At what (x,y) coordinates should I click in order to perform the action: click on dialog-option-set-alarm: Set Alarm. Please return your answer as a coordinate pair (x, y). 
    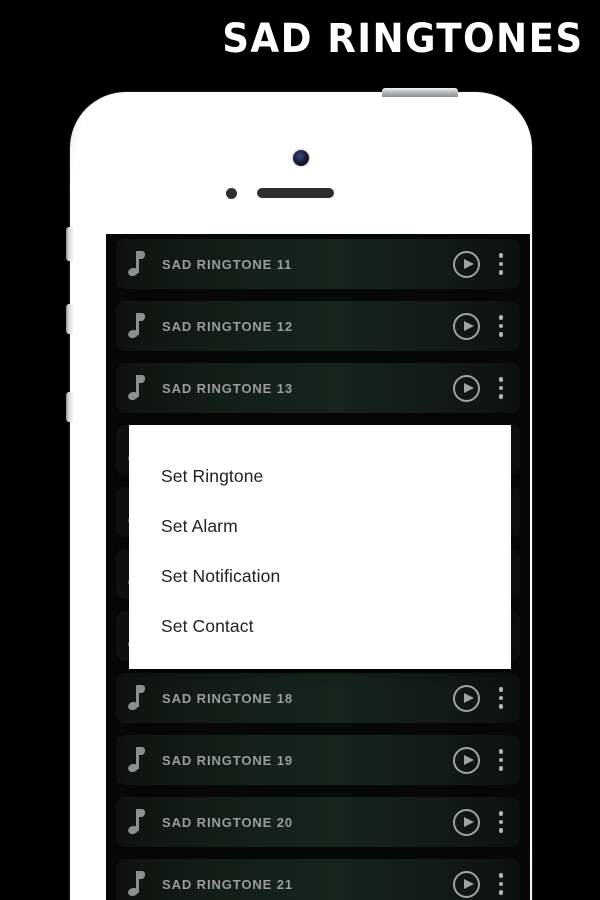
    Looking at the image, I should click on (320, 526).